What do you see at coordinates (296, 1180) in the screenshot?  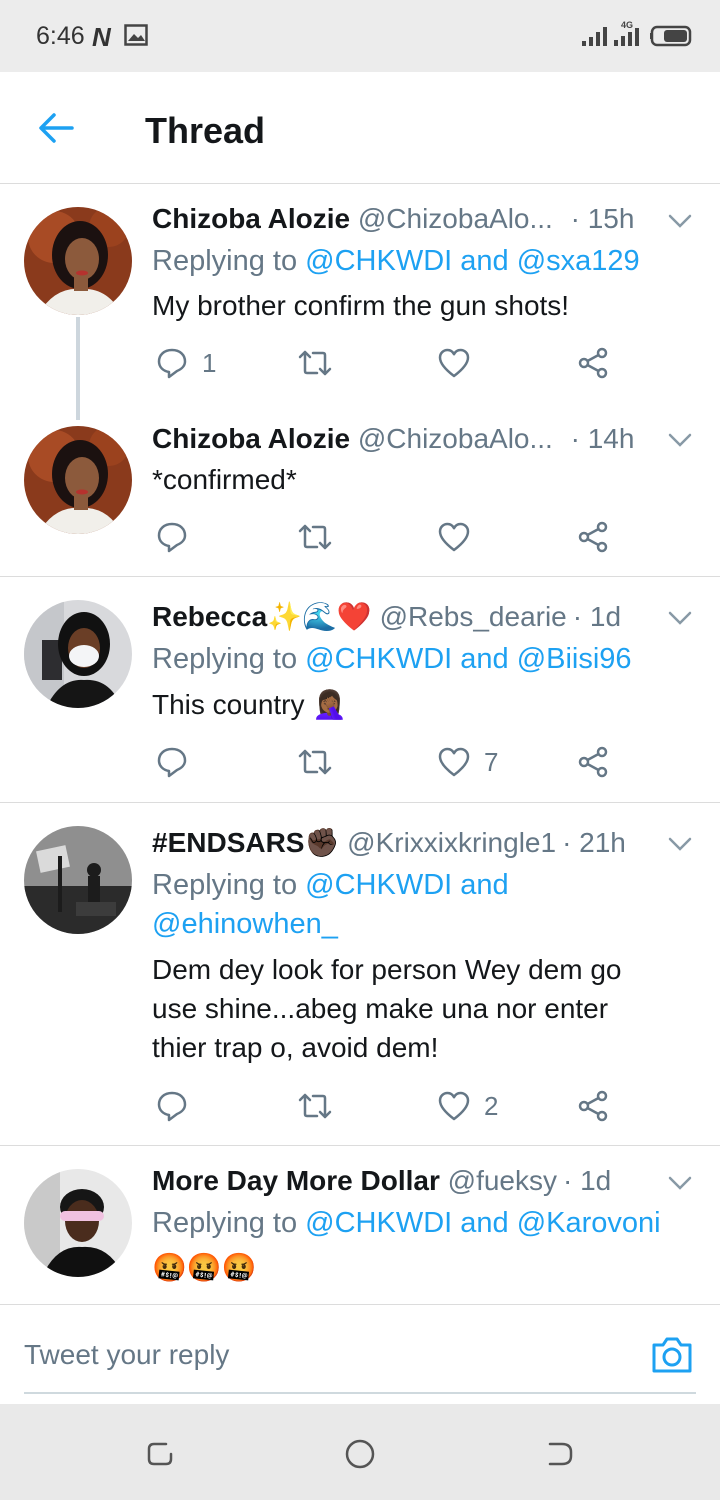 I see `display-name: More Day More Dollar` at bounding box center [296, 1180].